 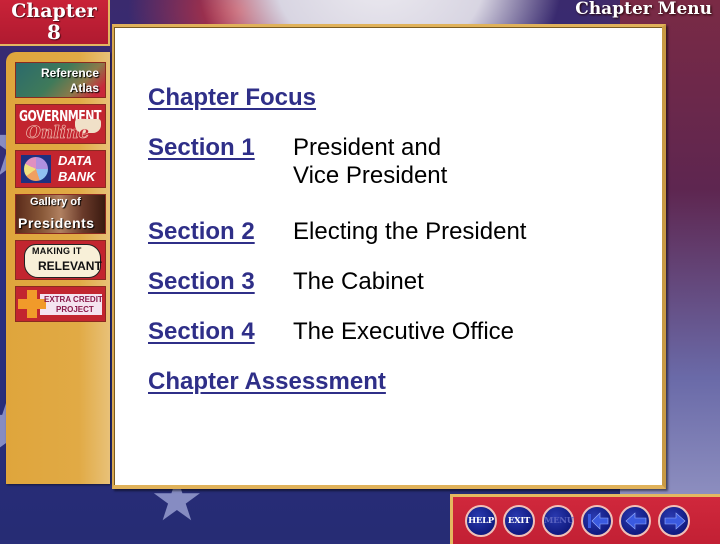 I want to click on section-2-link: Section 2, so click(x=201, y=231).